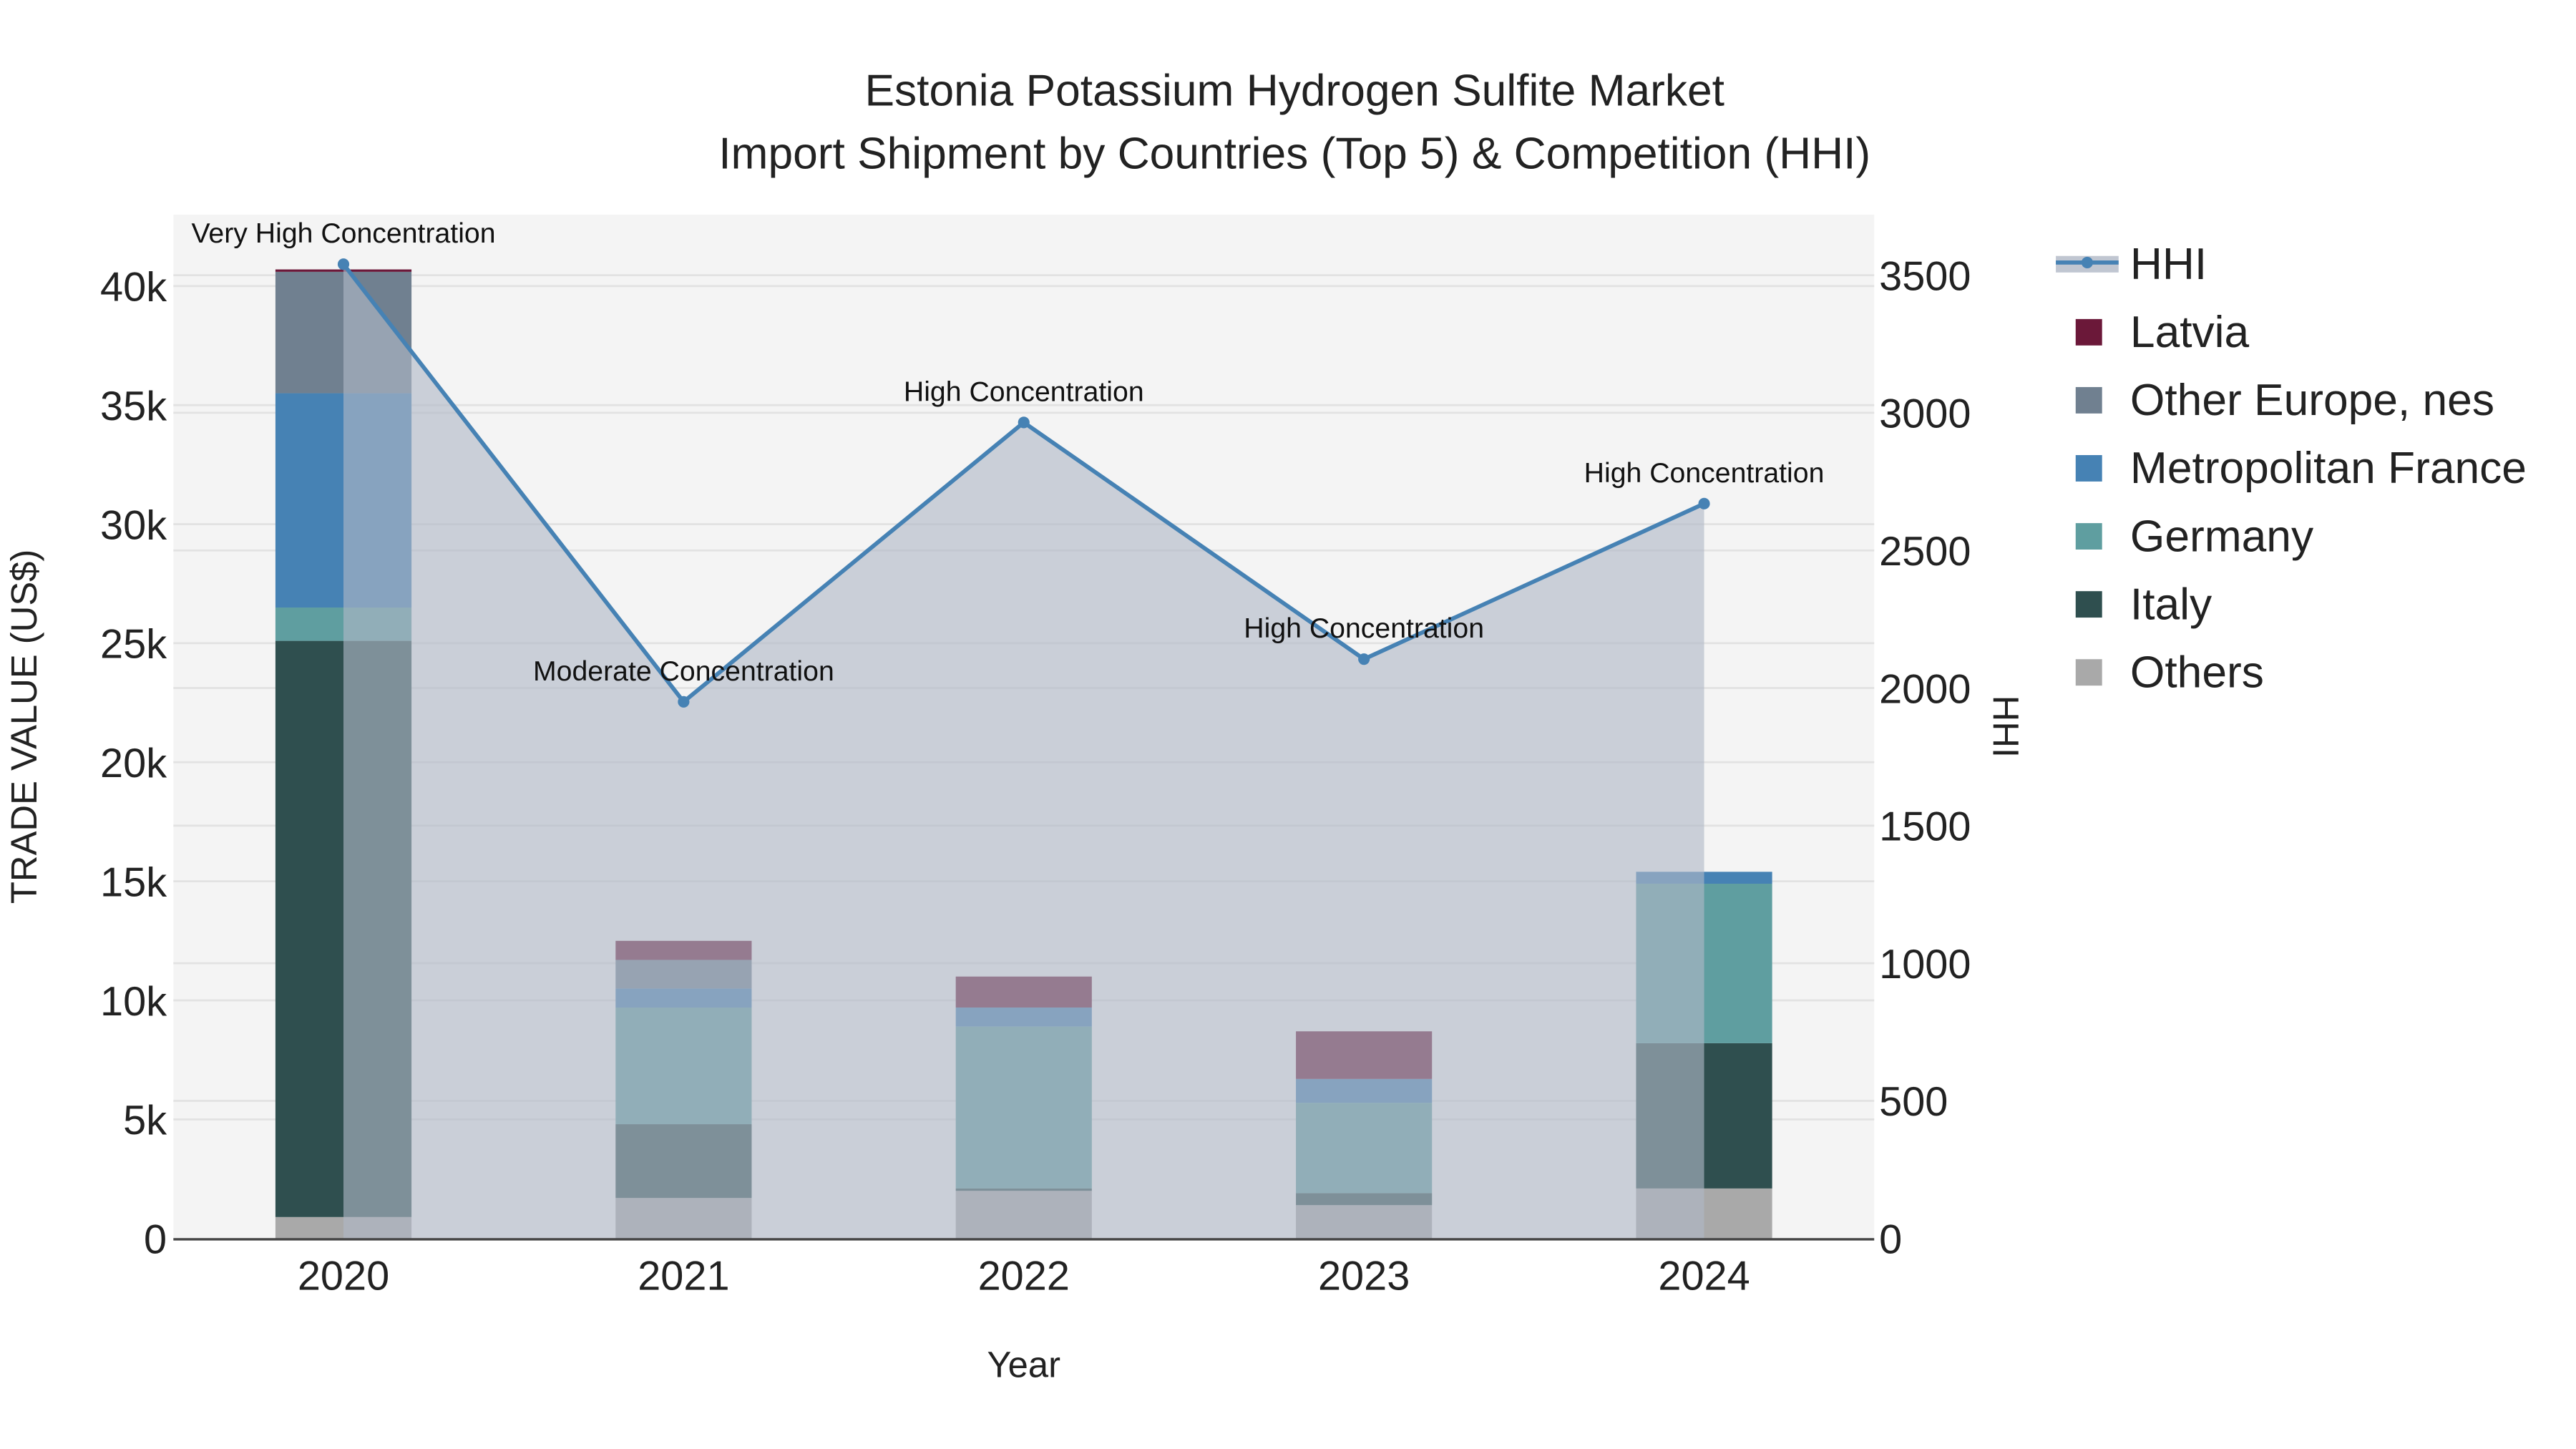  Describe the element at coordinates (155, 1240) in the screenshot. I see `y-tick-label: 0` at that location.